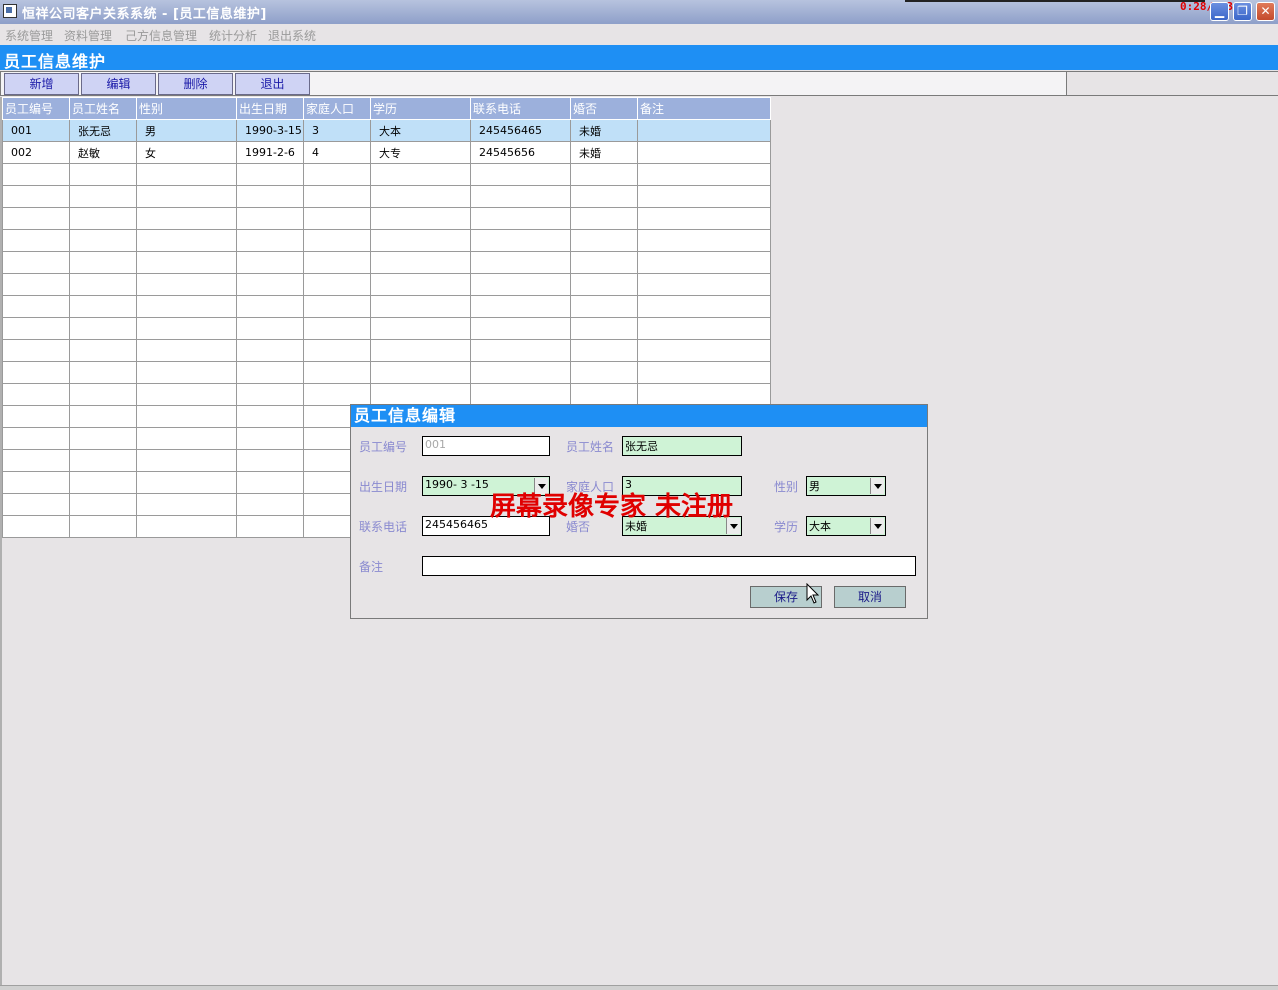 The width and height of the screenshot is (1278, 990). What do you see at coordinates (1265, 11) in the screenshot?
I see `close-button: ✕` at bounding box center [1265, 11].